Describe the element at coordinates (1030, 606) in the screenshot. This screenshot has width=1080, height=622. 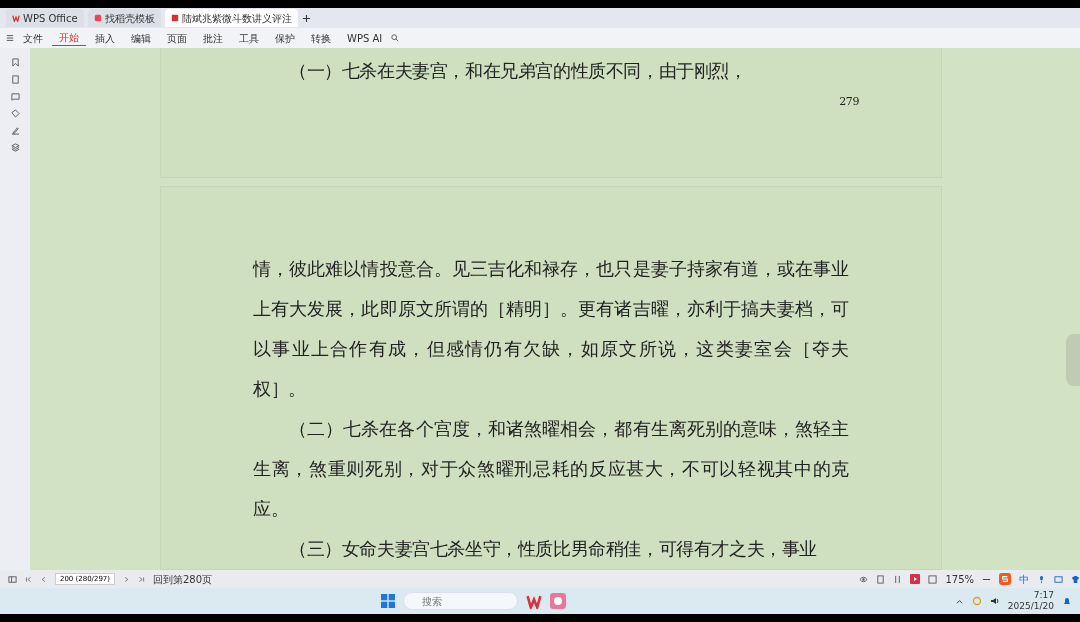
I see `clock-date: 2025/1/20` at that location.